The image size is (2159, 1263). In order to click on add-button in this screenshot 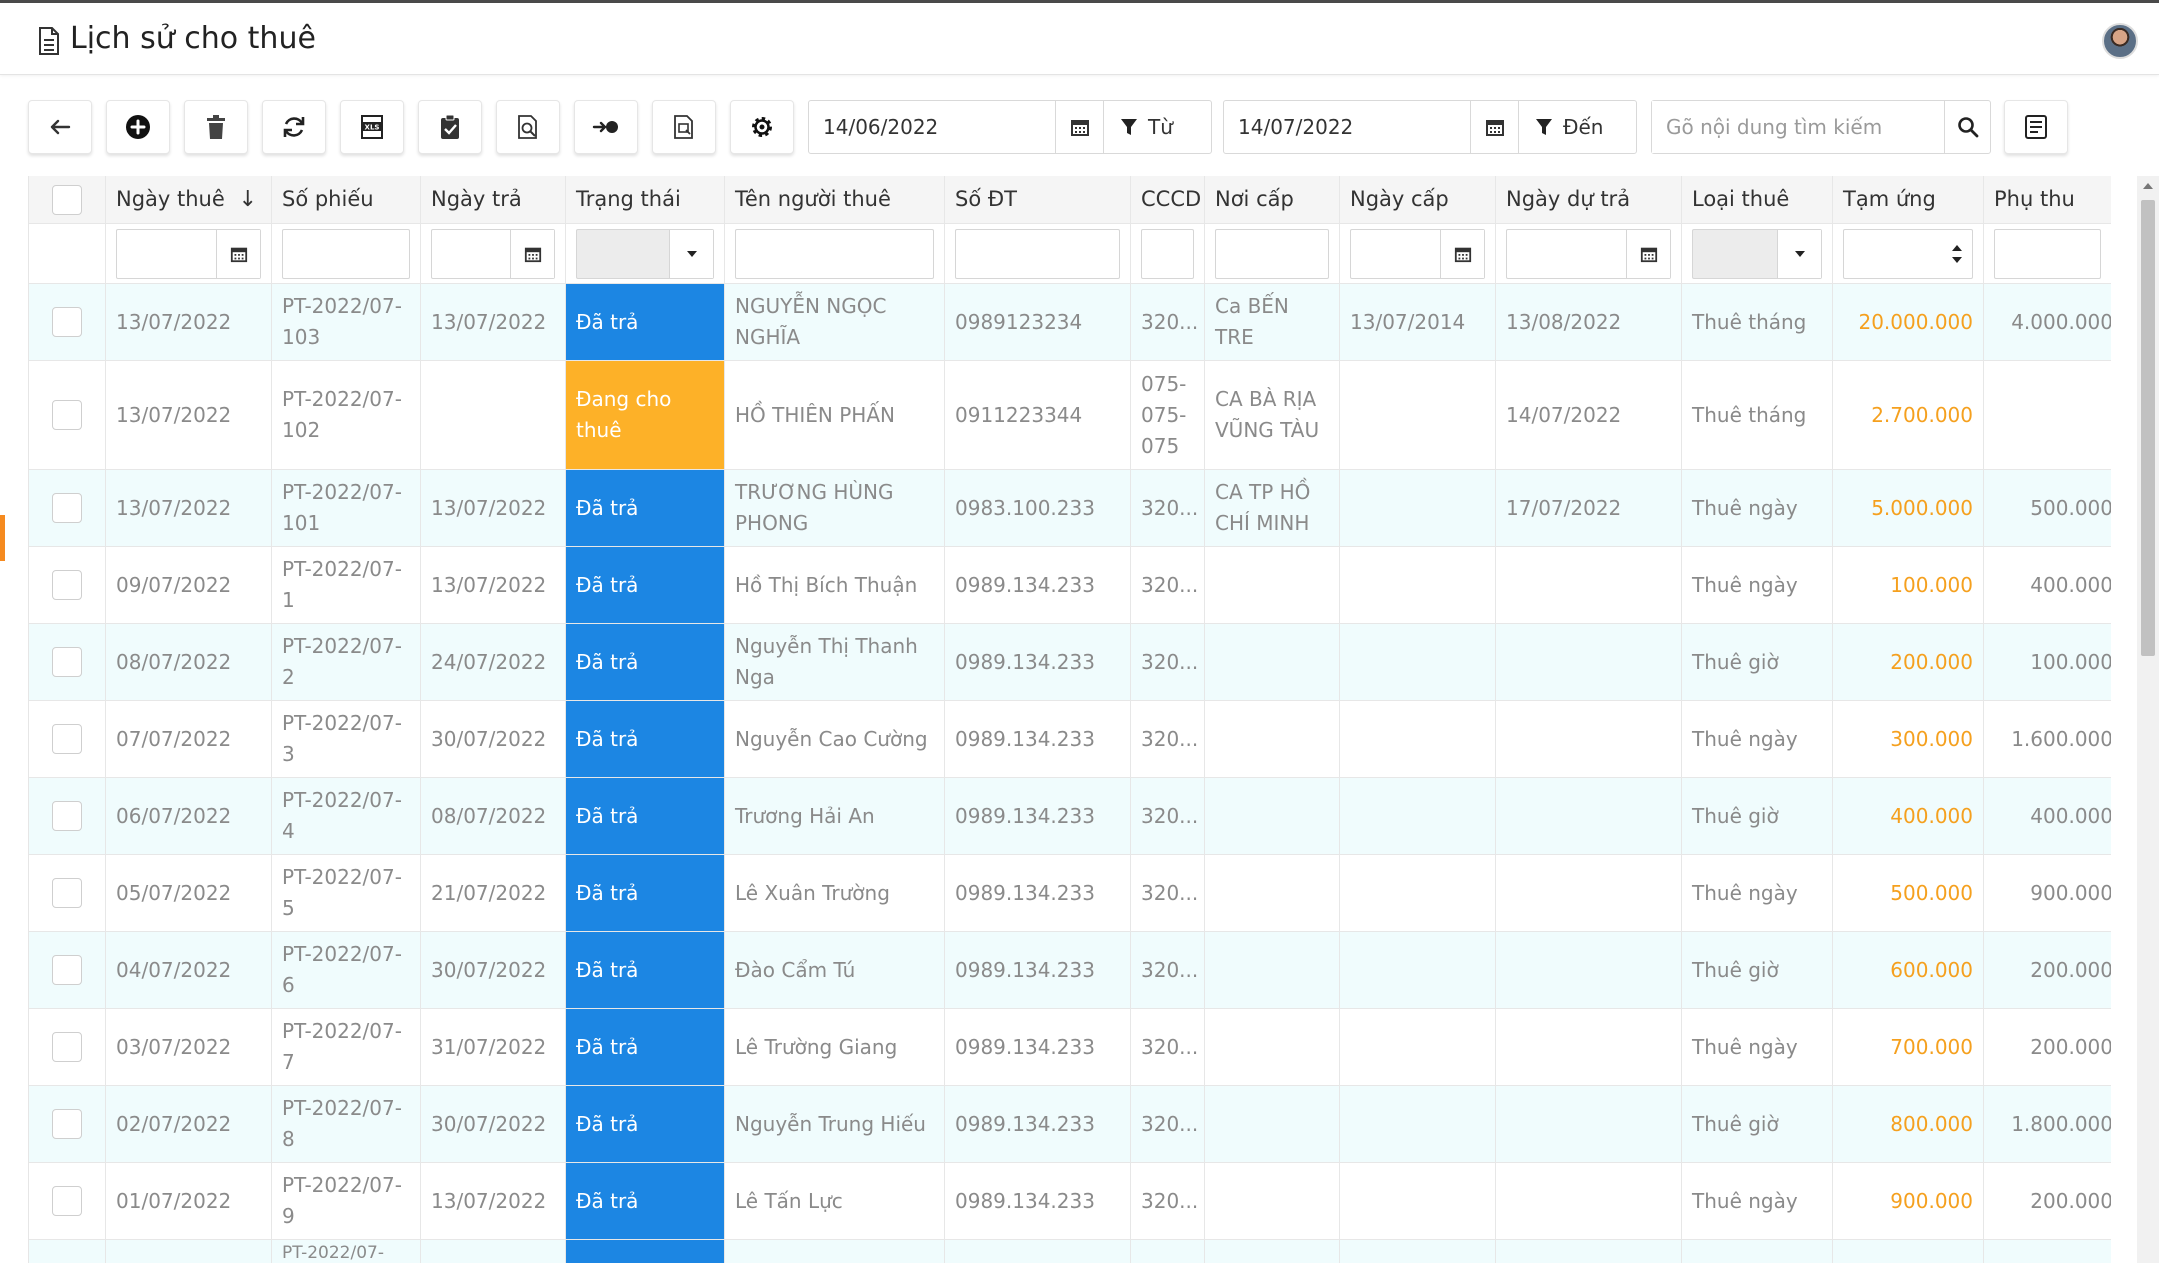, I will do `click(138, 127)`.